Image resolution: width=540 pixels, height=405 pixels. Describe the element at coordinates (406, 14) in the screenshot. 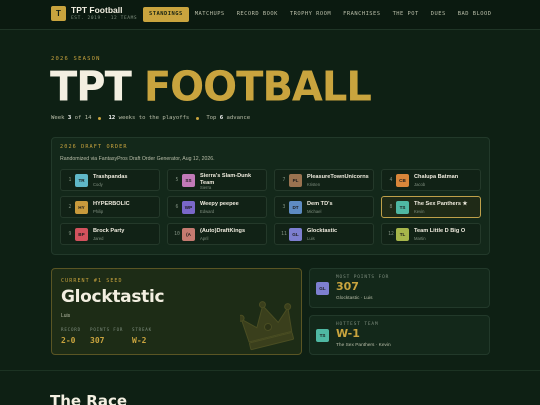

I see `nav-the-pot: THE POT` at that location.